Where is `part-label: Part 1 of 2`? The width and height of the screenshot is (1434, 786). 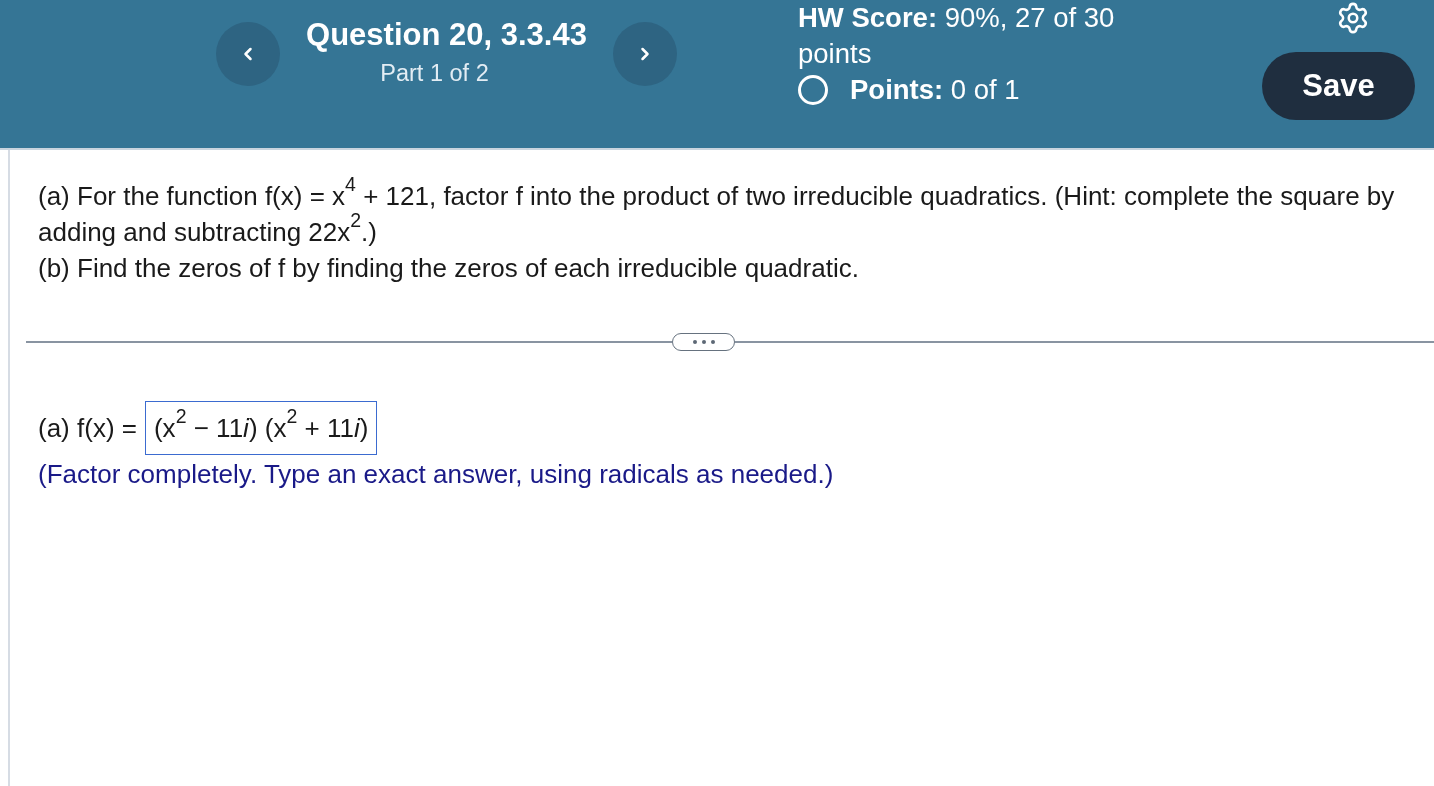 part-label: Part 1 of 2 is located at coordinates (434, 73).